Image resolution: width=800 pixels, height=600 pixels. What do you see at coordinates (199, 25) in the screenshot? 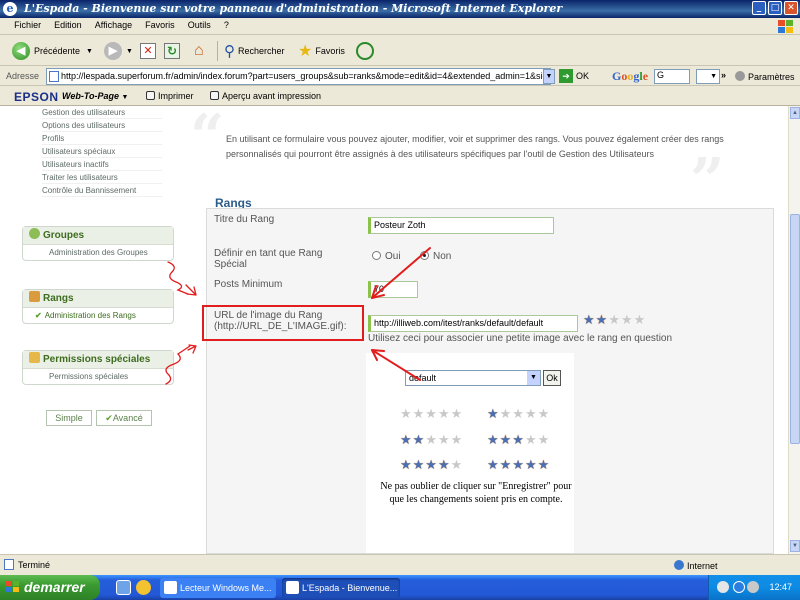
I see `menu-tools: Outils` at bounding box center [199, 25].